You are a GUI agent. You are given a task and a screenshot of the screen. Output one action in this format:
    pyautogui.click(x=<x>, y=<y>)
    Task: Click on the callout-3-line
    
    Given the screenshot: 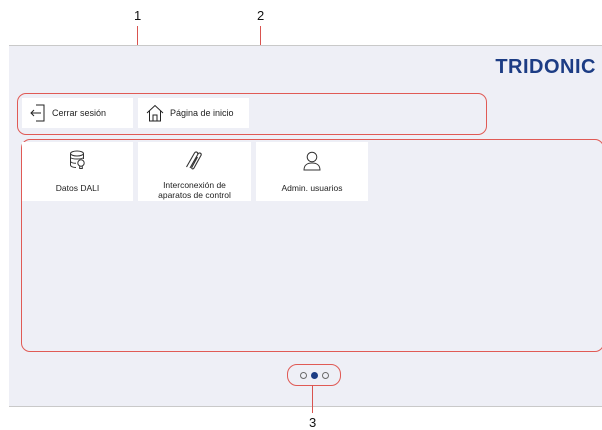 What is the action you would take?
    pyautogui.click(x=312, y=399)
    